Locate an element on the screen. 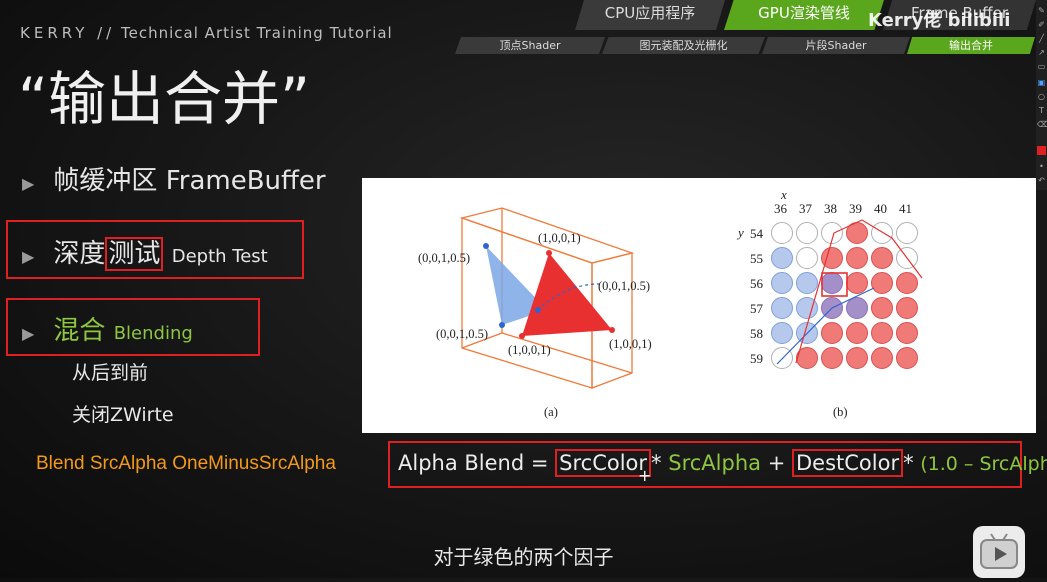 The width and height of the screenshot is (1047, 582). subtab-label: 输出合并 is located at coordinates (971, 45).